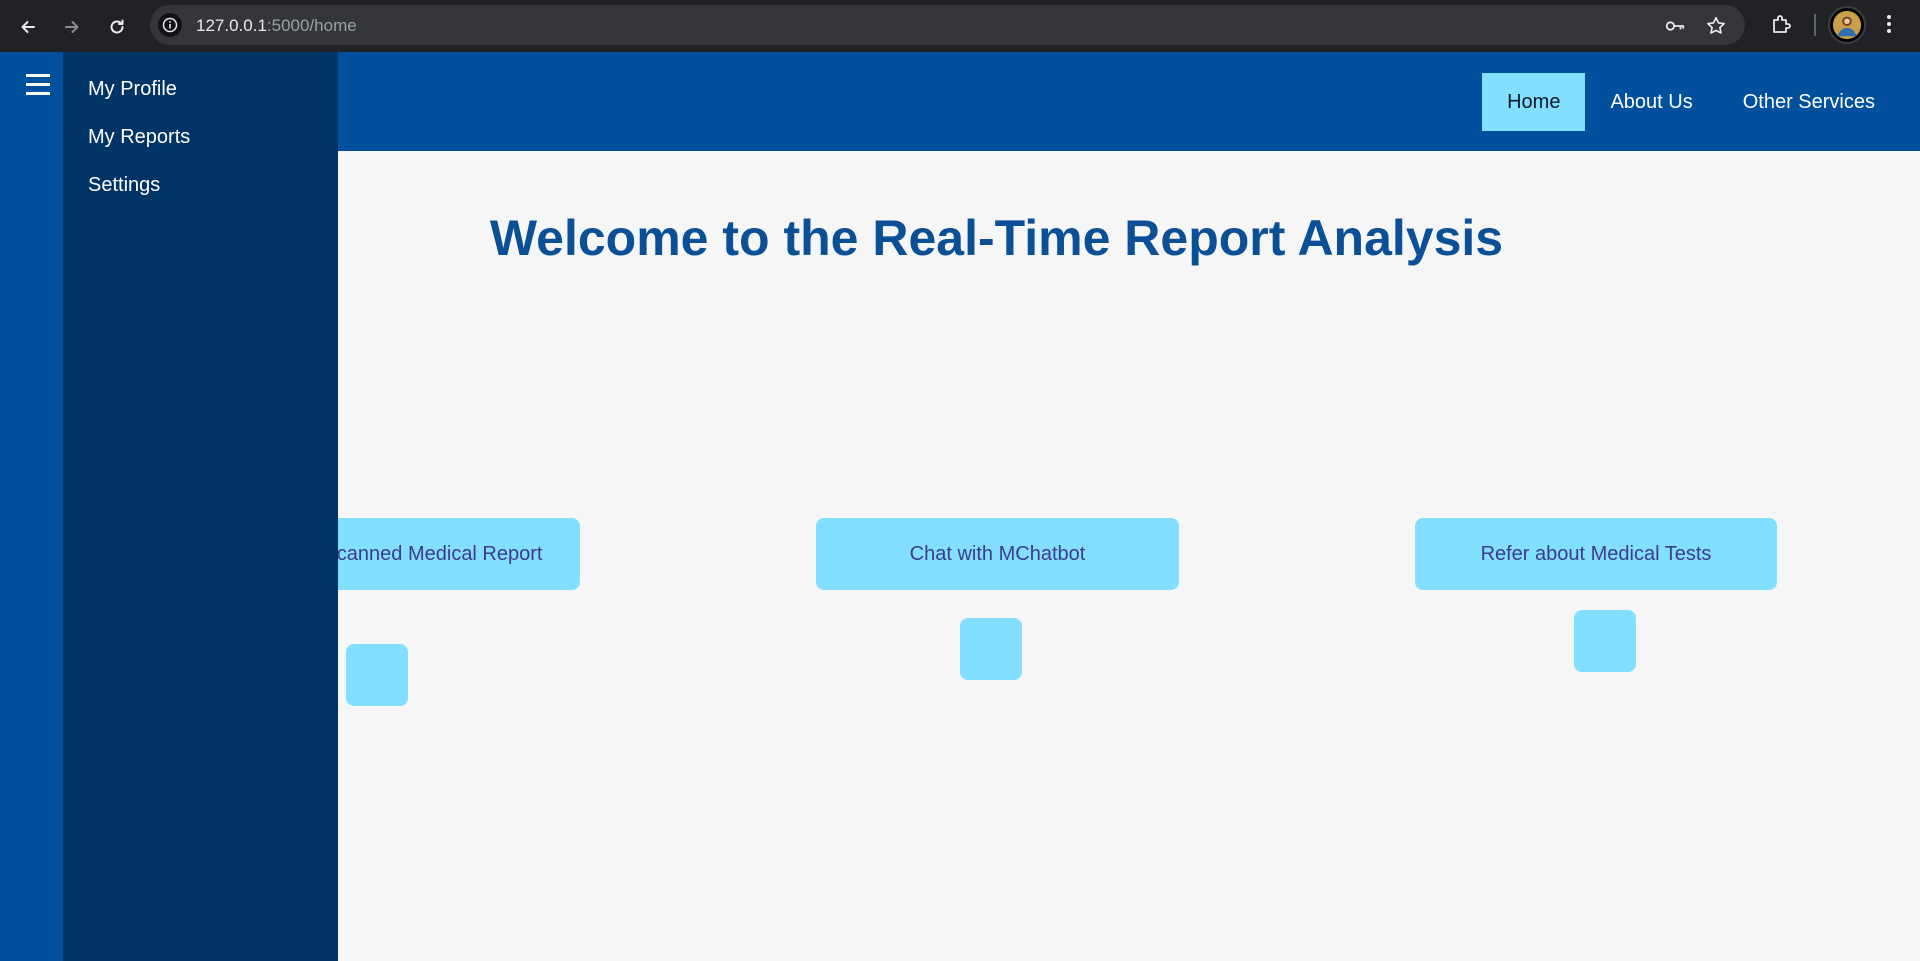 This screenshot has height=961, width=1920. What do you see at coordinates (1534, 102) in the screenshot?
I see `nav-home: Home` at bounding box center [1534, 102].